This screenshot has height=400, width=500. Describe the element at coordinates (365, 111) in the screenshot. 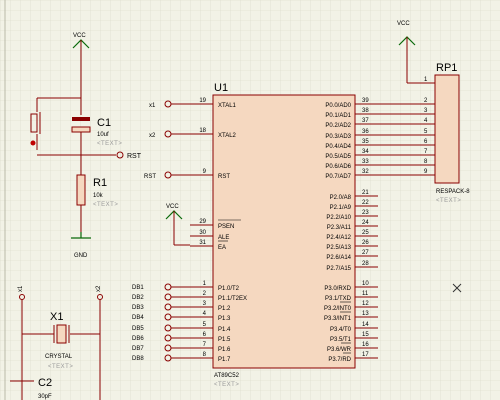

I see `u1-pin-number: 38` at that location.